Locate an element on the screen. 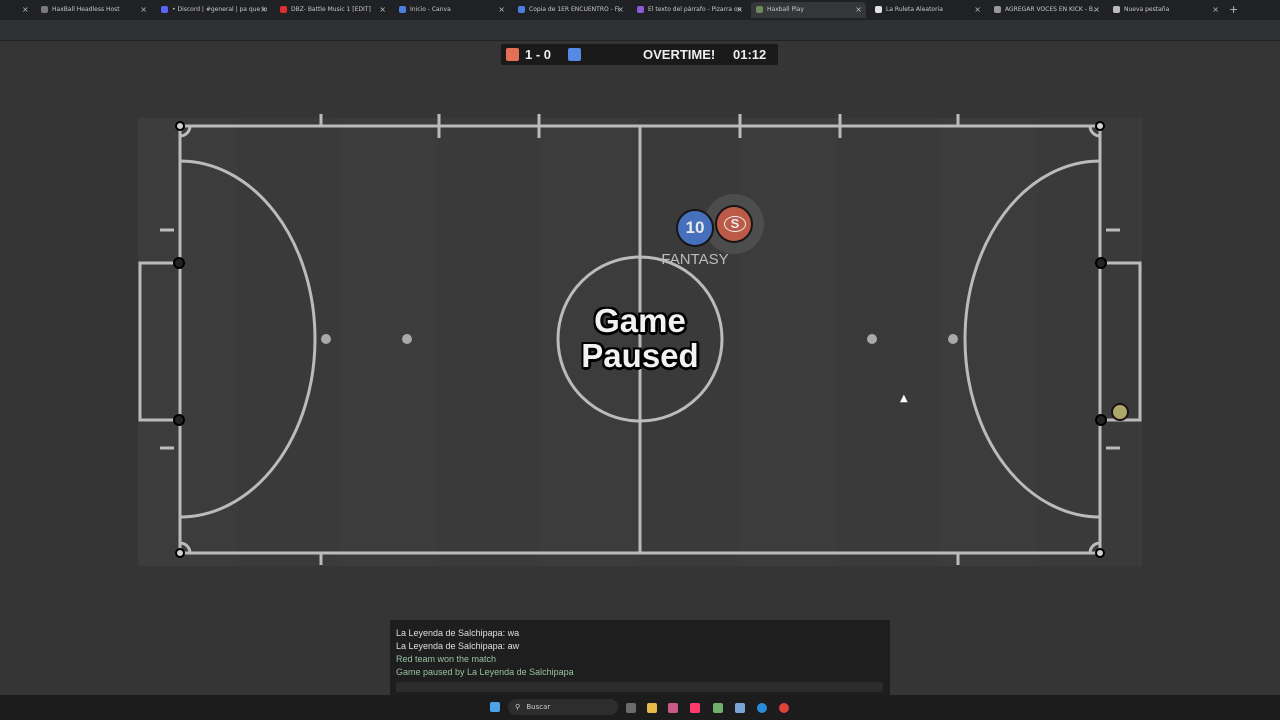  match-score: 1 - 0 is located at coordinates (538, 54).